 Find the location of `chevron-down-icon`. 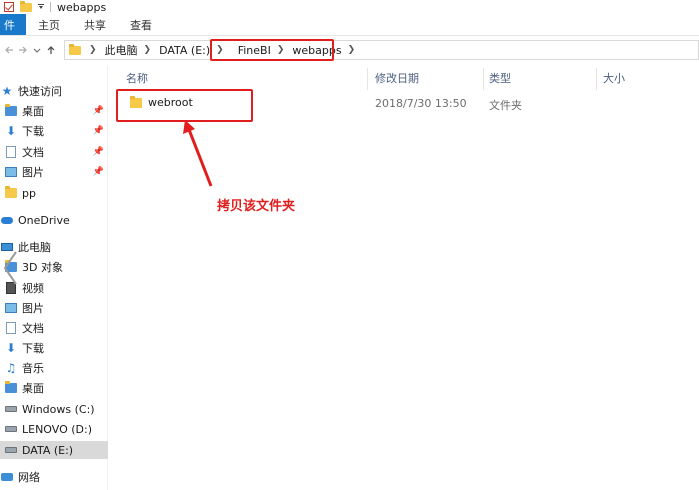

chevron-down-icon is located at coordinates (37, 50).